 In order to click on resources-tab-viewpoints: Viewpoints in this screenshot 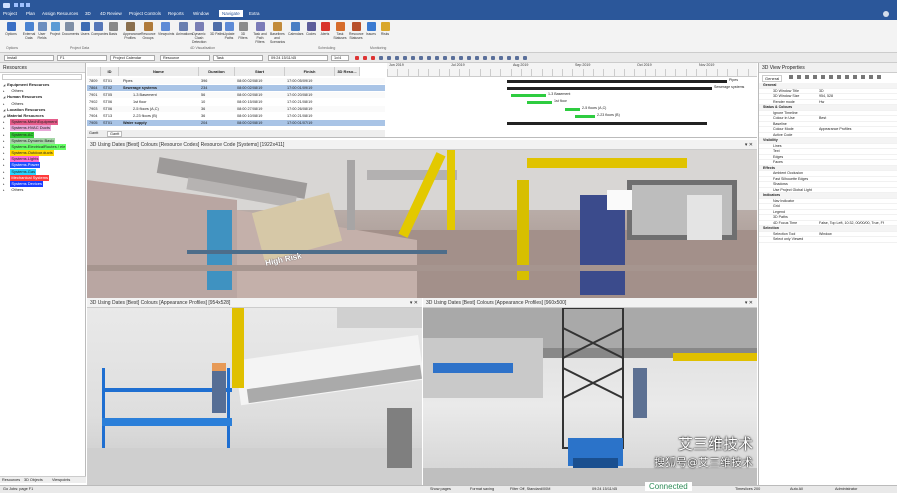, I will do `click(61, 480)`.